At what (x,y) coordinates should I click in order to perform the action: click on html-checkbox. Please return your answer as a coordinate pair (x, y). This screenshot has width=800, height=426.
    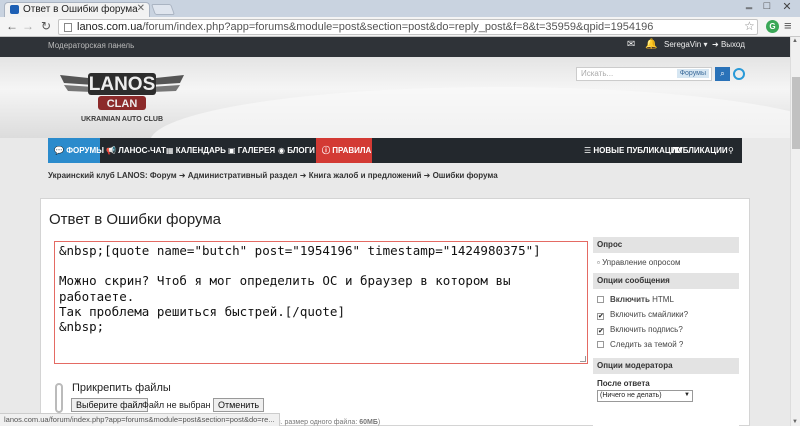
    Looking at the image, I should click on (600, 299).